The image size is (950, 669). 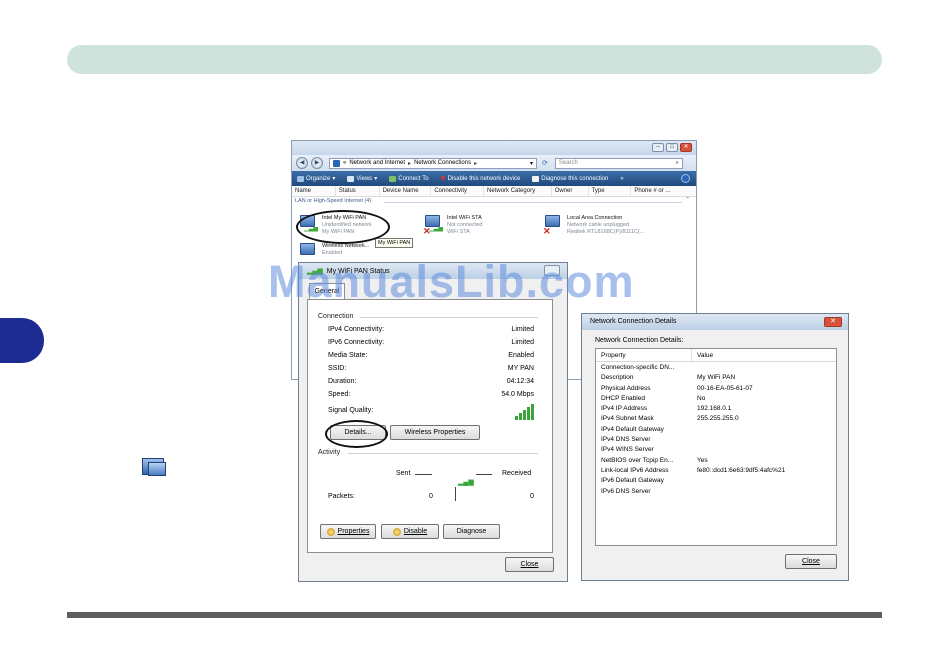 I want to click on help-icon, so click(x=685, y=178).